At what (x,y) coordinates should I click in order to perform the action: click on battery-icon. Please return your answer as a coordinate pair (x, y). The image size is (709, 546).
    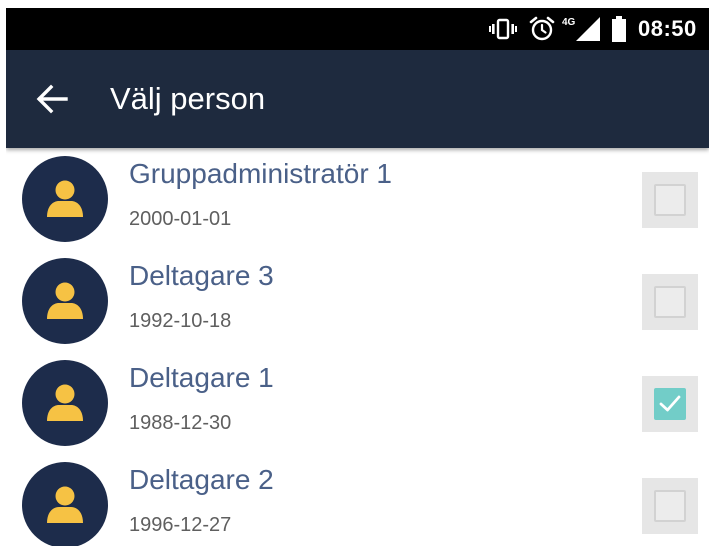
    Looking at the image, I should click on (619, 29).